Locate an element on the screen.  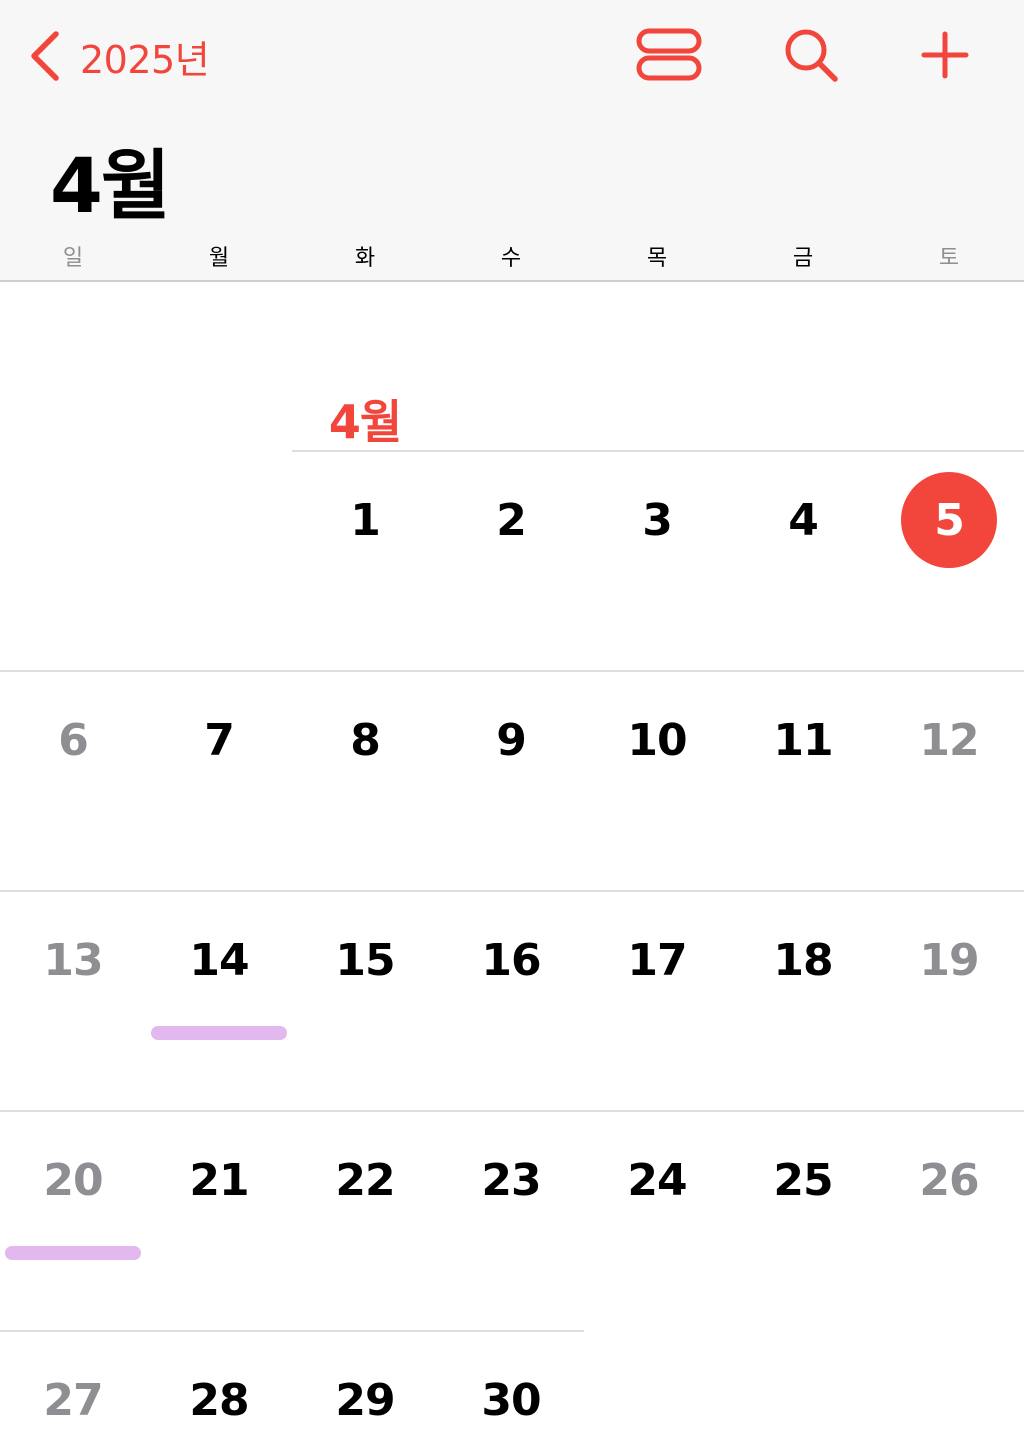
weekday-mon: 월 is located at coordinates (219, 258).